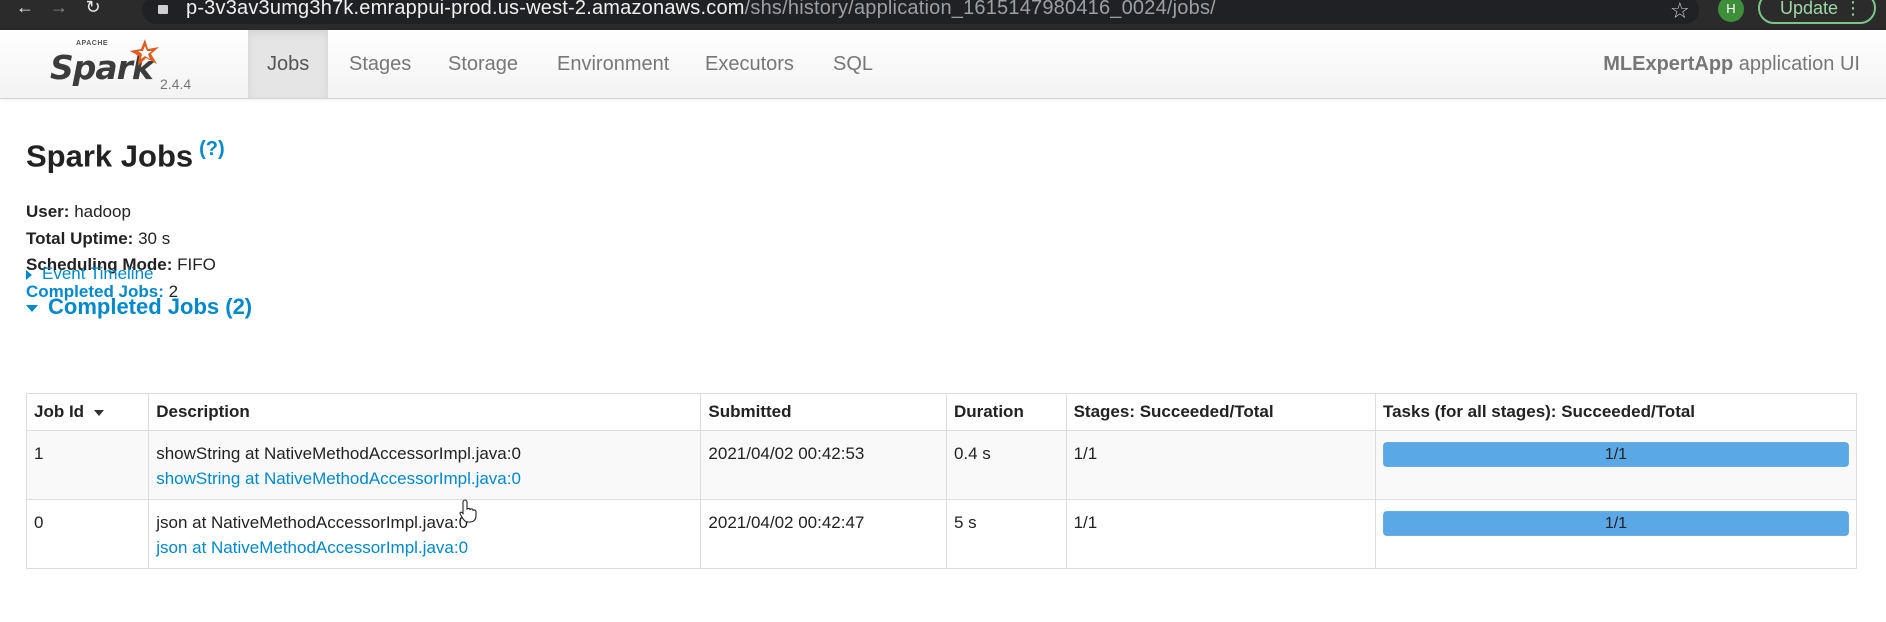 The height and width of the screenshot is (622, 1886). I want to click on scheduling-mode-value: FIFO, so click(194, 264).